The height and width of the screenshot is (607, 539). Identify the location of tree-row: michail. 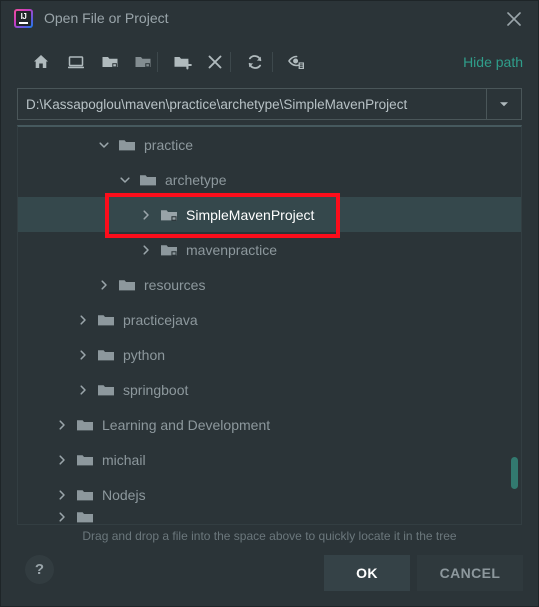
(269, 459).